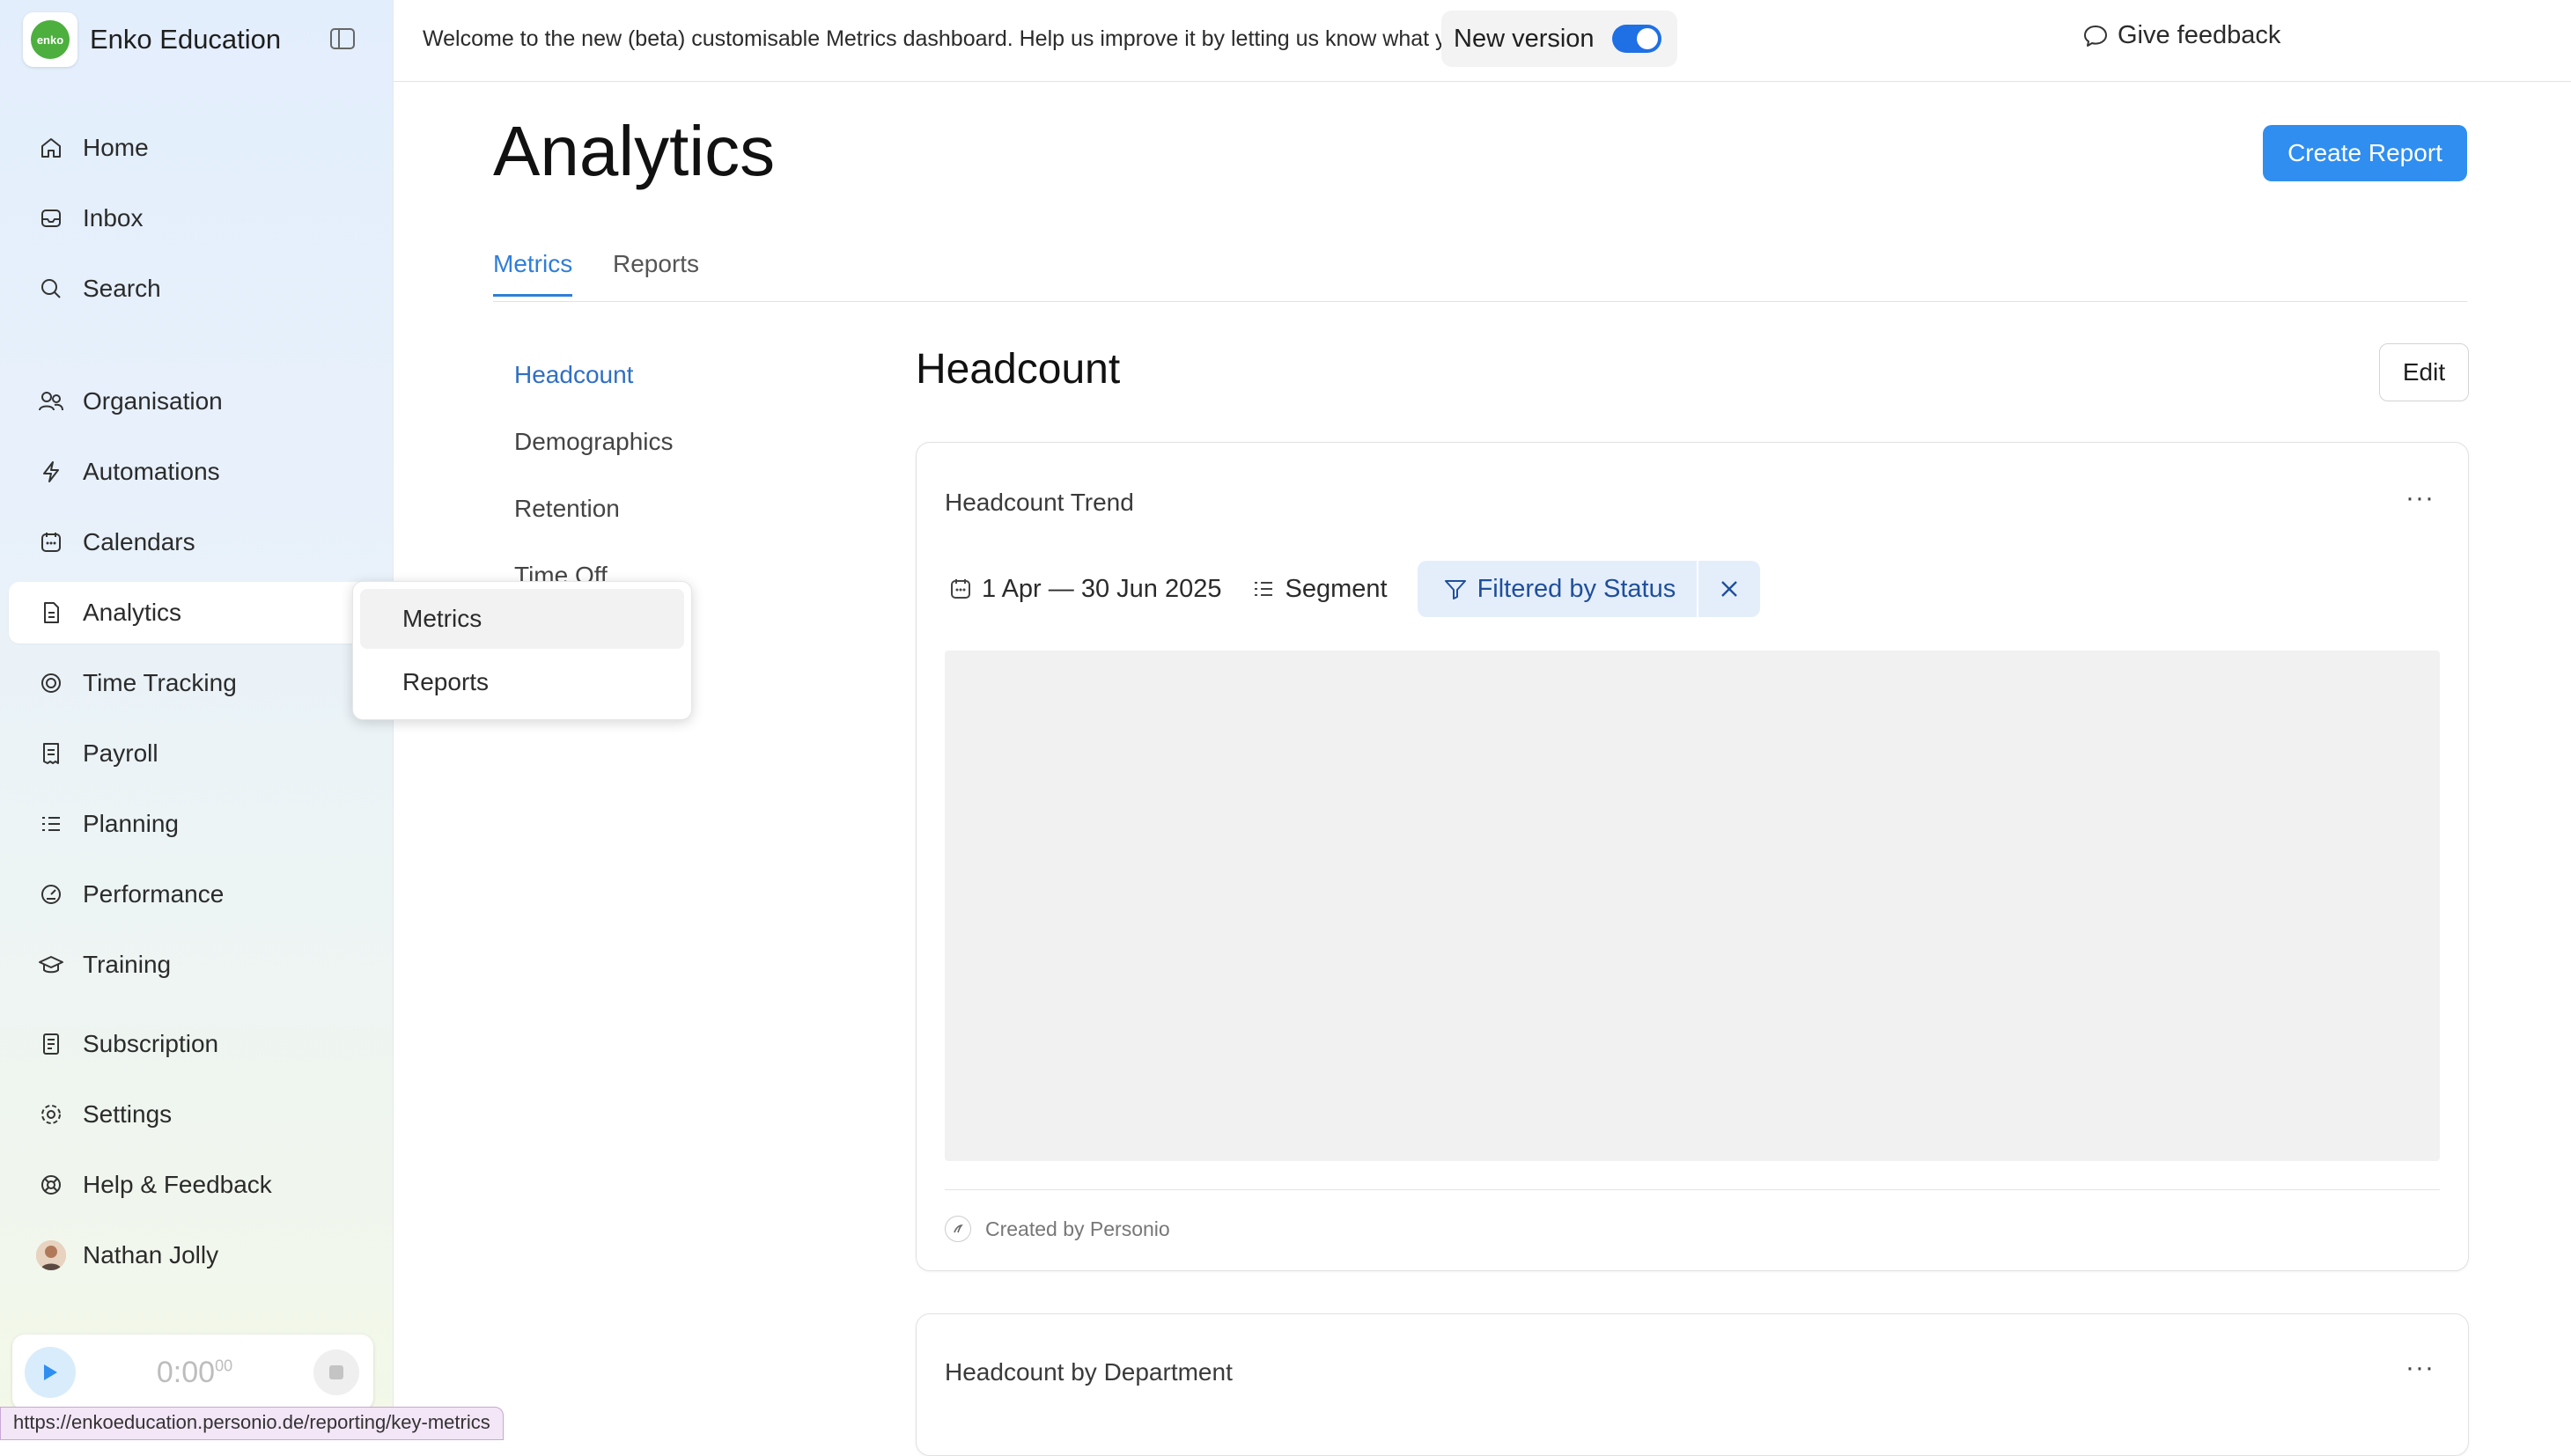 Image resolution: width=2571 pixels, height=1456 pixels. I want to click on submenu-item-metrics: Metrics, so click(522, 619).